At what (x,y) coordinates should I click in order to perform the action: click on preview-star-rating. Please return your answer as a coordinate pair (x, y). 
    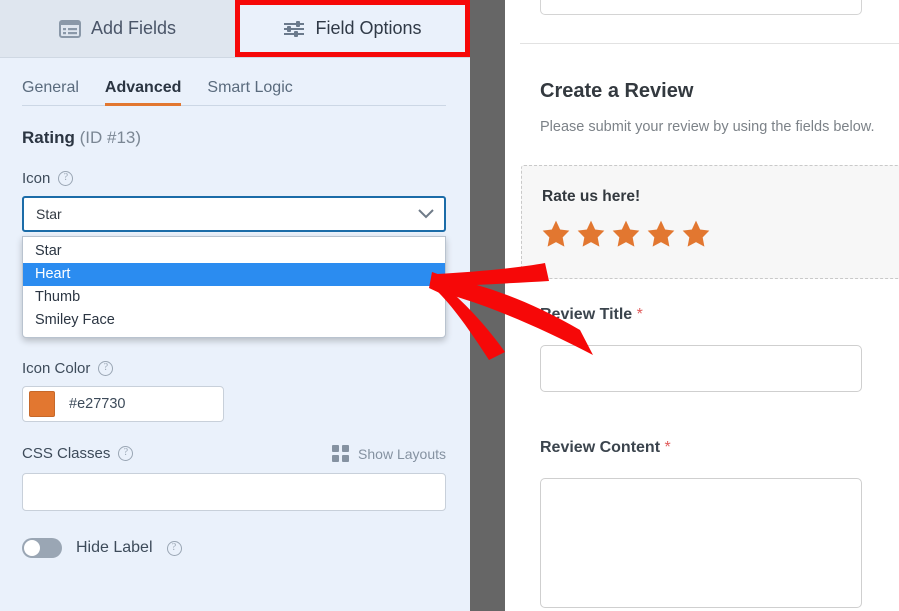
    Looking at the image, I should click on (626, 236).